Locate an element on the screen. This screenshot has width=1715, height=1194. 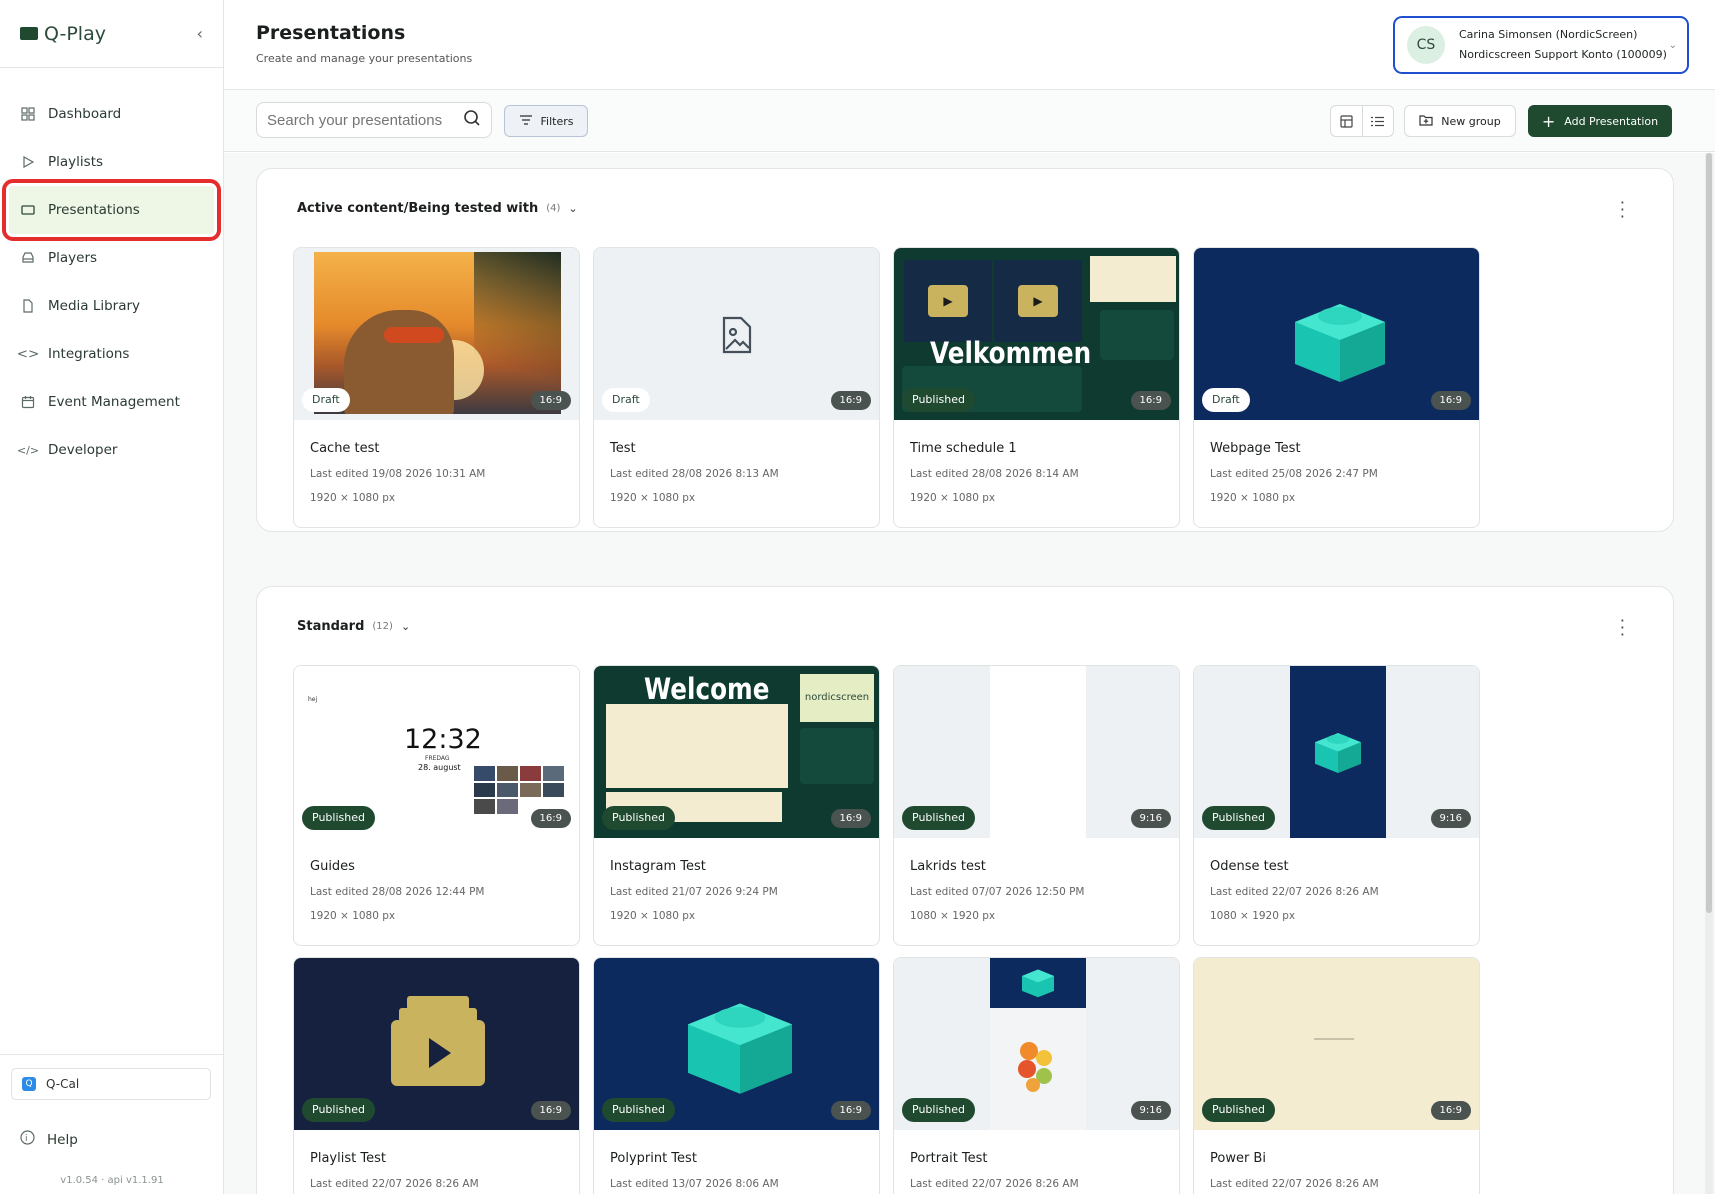
sidebar-item-presentations: Presentations is located at coordinates (111, 210).